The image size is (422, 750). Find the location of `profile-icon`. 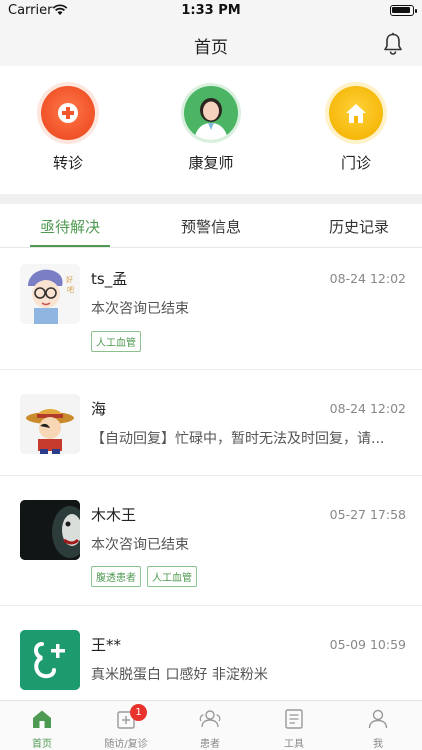

profile-icon is located at coordinates (378, 719).